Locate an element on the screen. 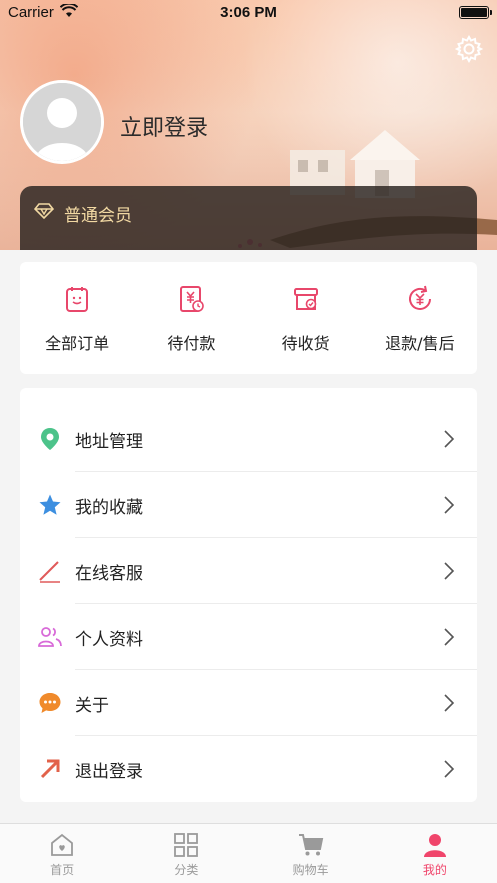 The height and width of the screenshot is (883, 497). settings-gear-icon is located at coordinates (469, 49).